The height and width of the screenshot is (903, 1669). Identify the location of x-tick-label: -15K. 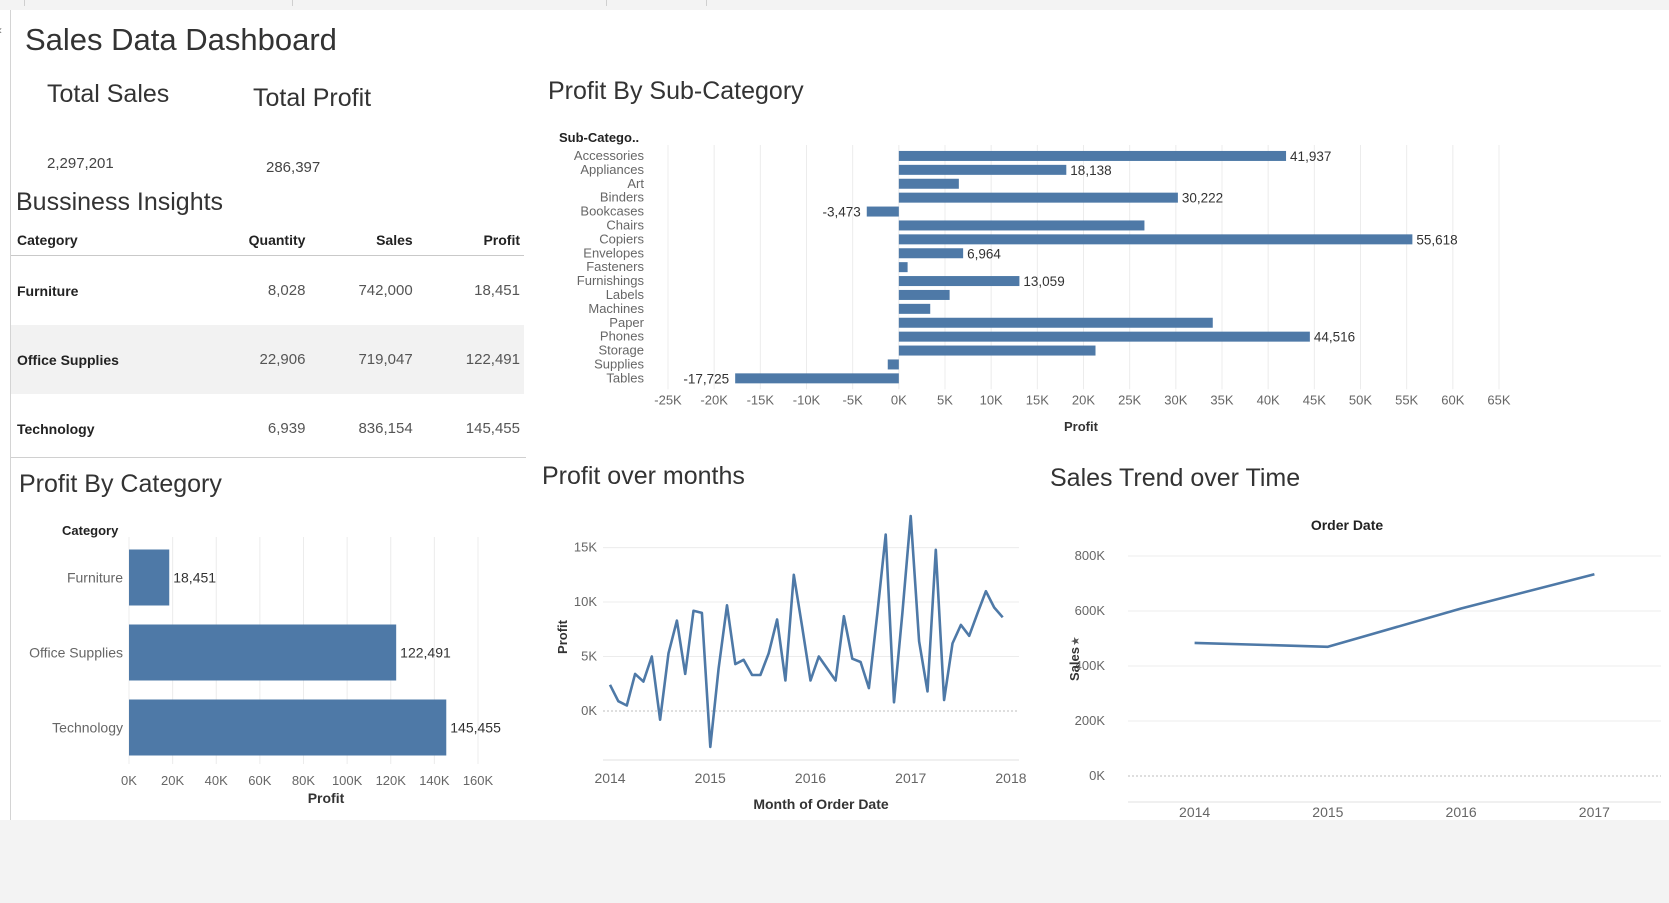
(761, 399).